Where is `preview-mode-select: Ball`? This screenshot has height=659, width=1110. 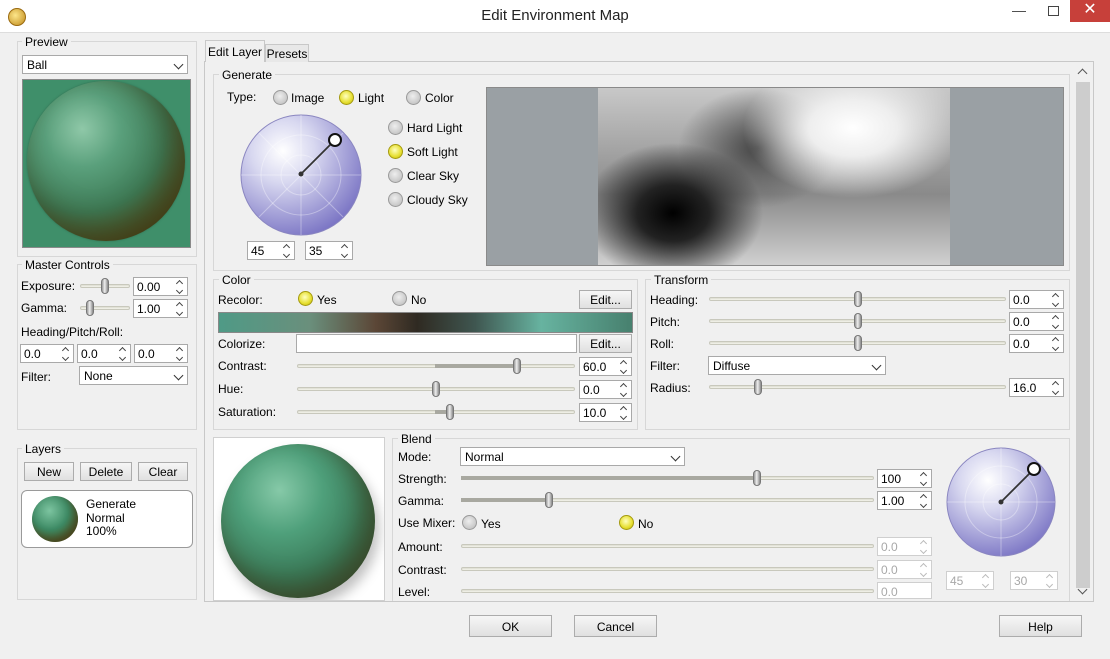 preview-mode-select: Ball is located at coordinates (105, 64).